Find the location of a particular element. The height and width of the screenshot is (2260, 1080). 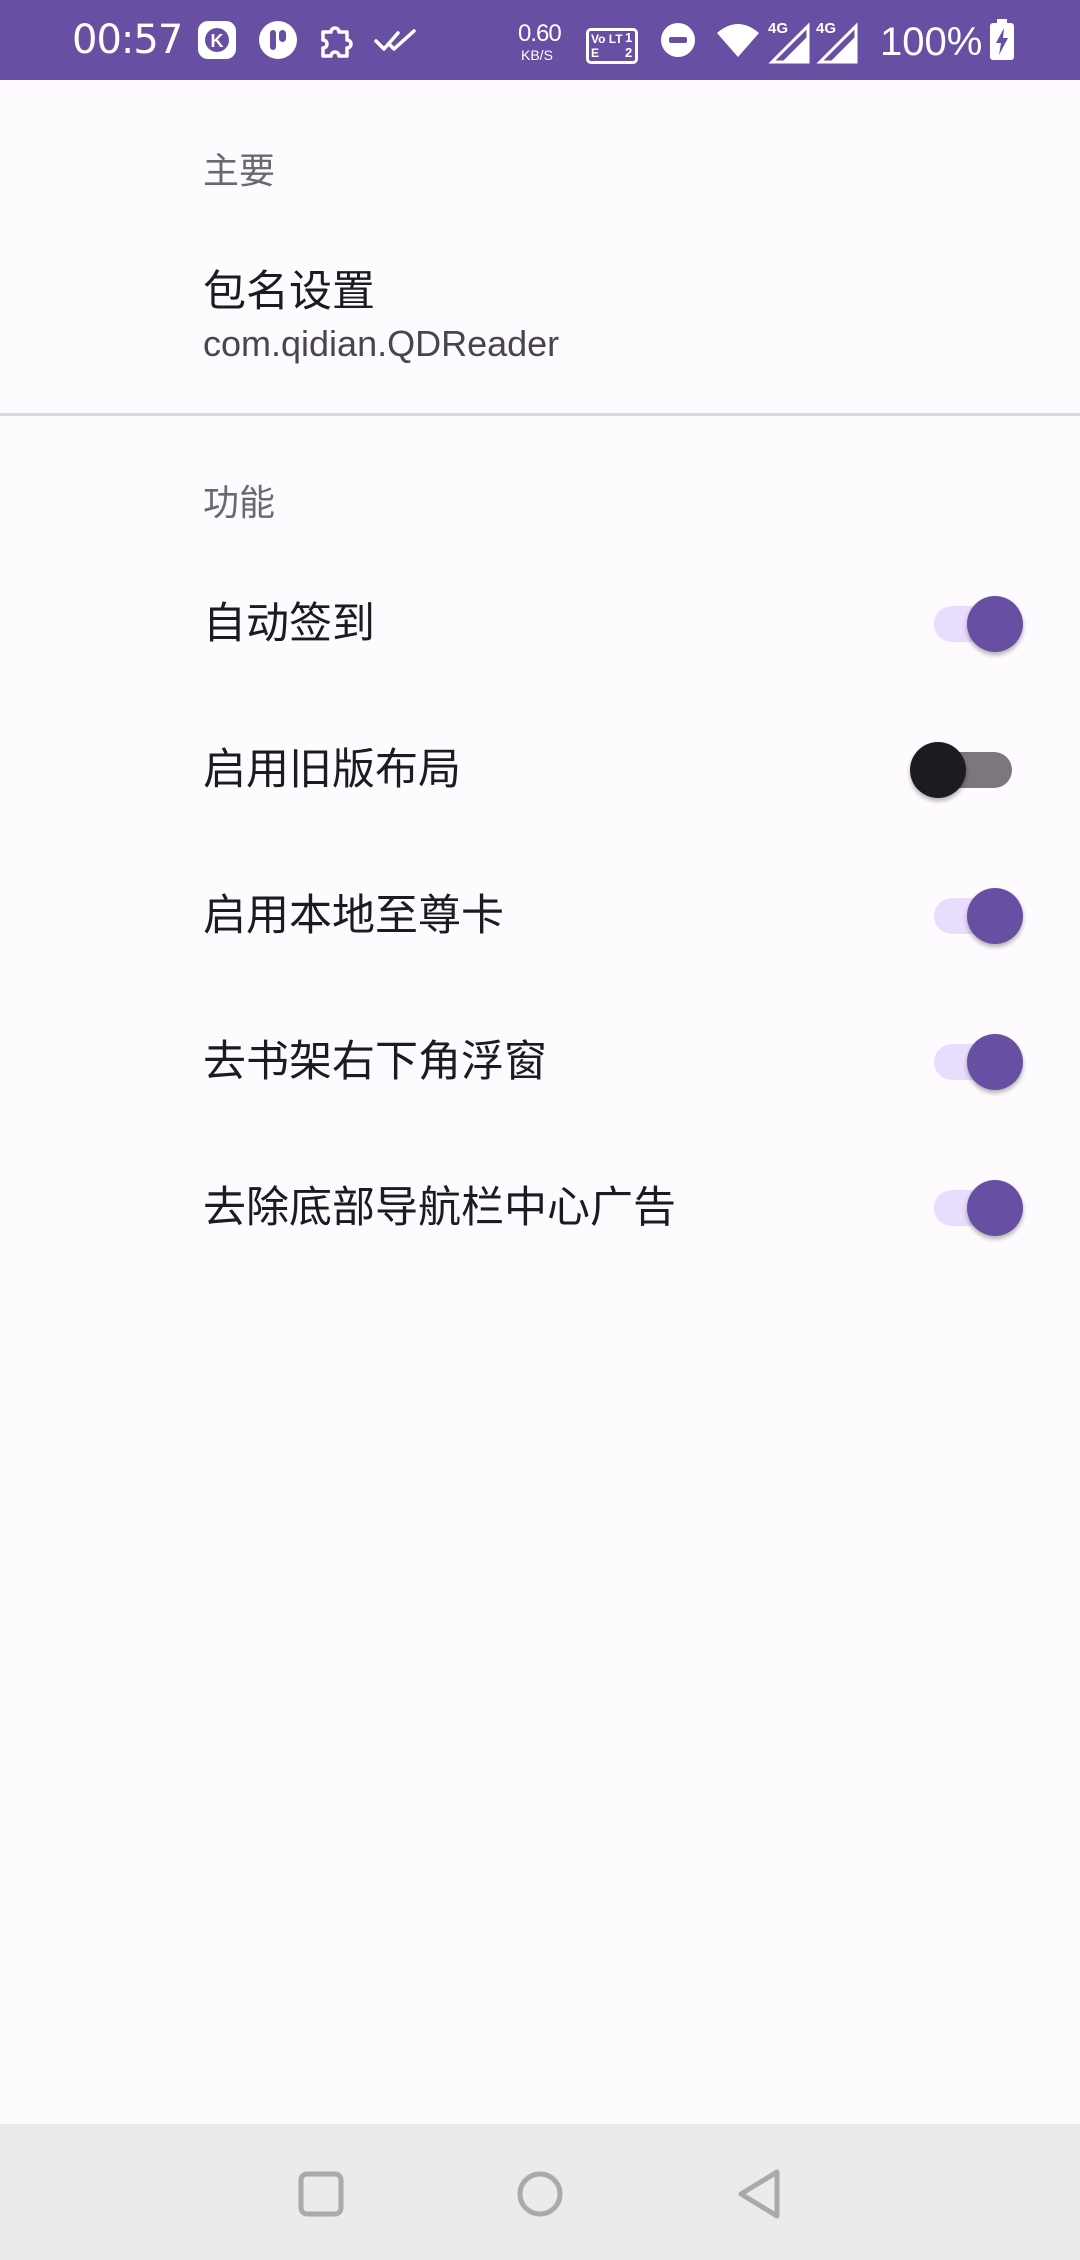

net-speed-unit: KB/S is located at coordinates (537, 55).